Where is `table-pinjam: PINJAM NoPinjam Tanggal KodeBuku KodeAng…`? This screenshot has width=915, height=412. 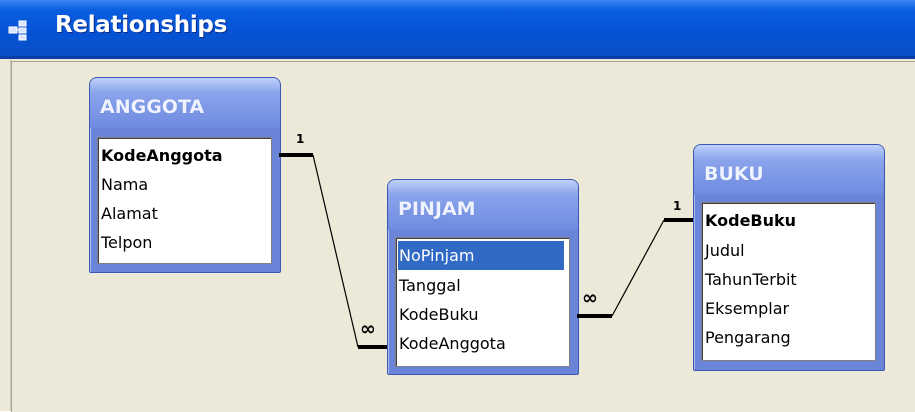 table-pinjam: PINJAM NoPinjam Tanggal KodeBuku KodeAng… is located at coordinates (483, 277).